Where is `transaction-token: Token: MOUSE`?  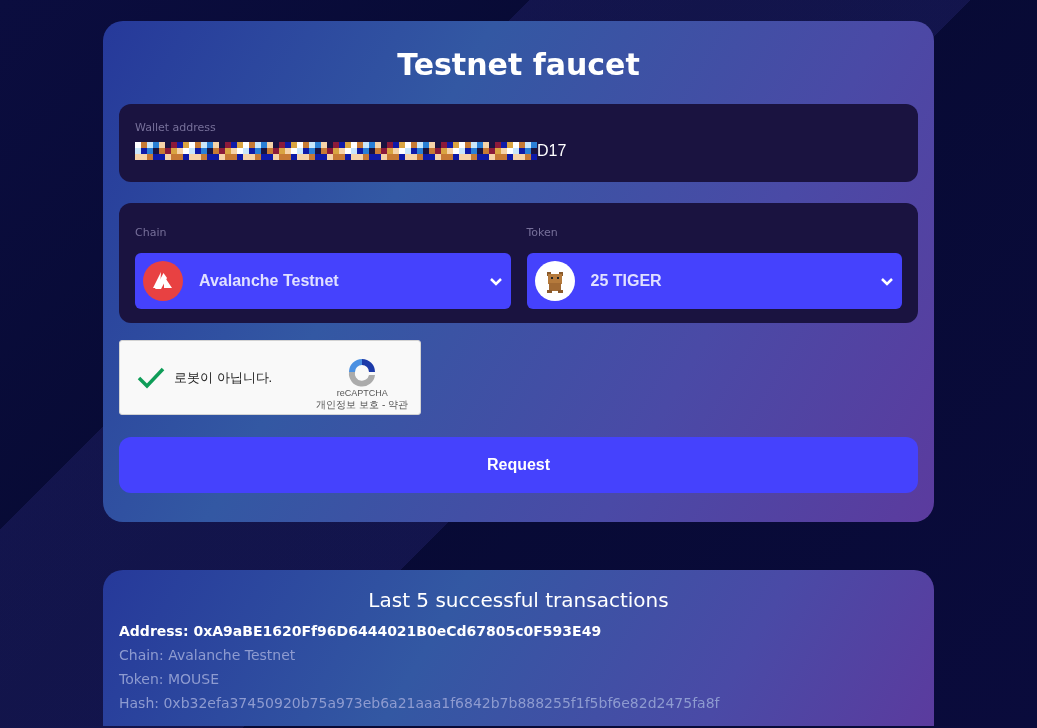
transaction-token: Token: MOUSE is located at coordinates (170, 679).